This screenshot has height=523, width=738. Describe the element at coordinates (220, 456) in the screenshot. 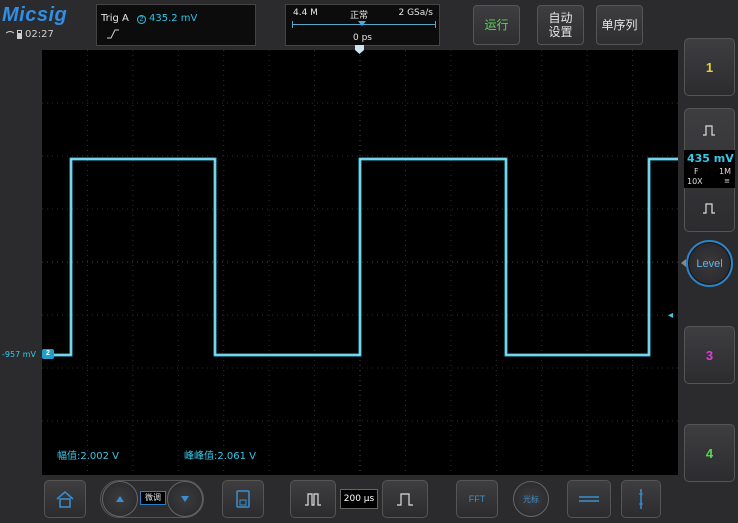

I see `peak-to-peak-measurement: 峰峰值:2.061 V` at that location.